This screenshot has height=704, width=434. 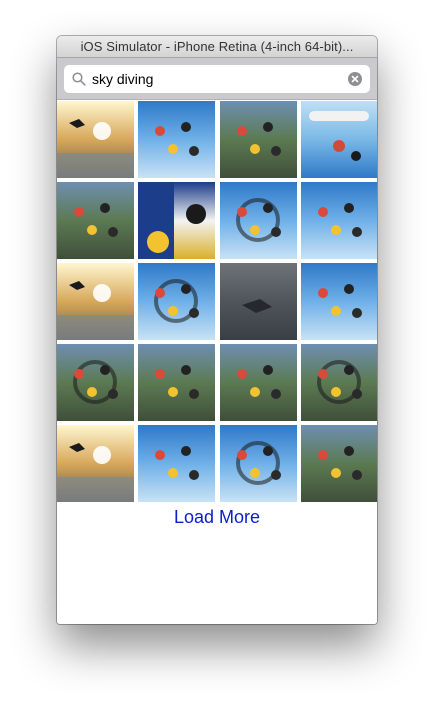 I want to click on search-bar: sky diving, so click(x=217, y=79).